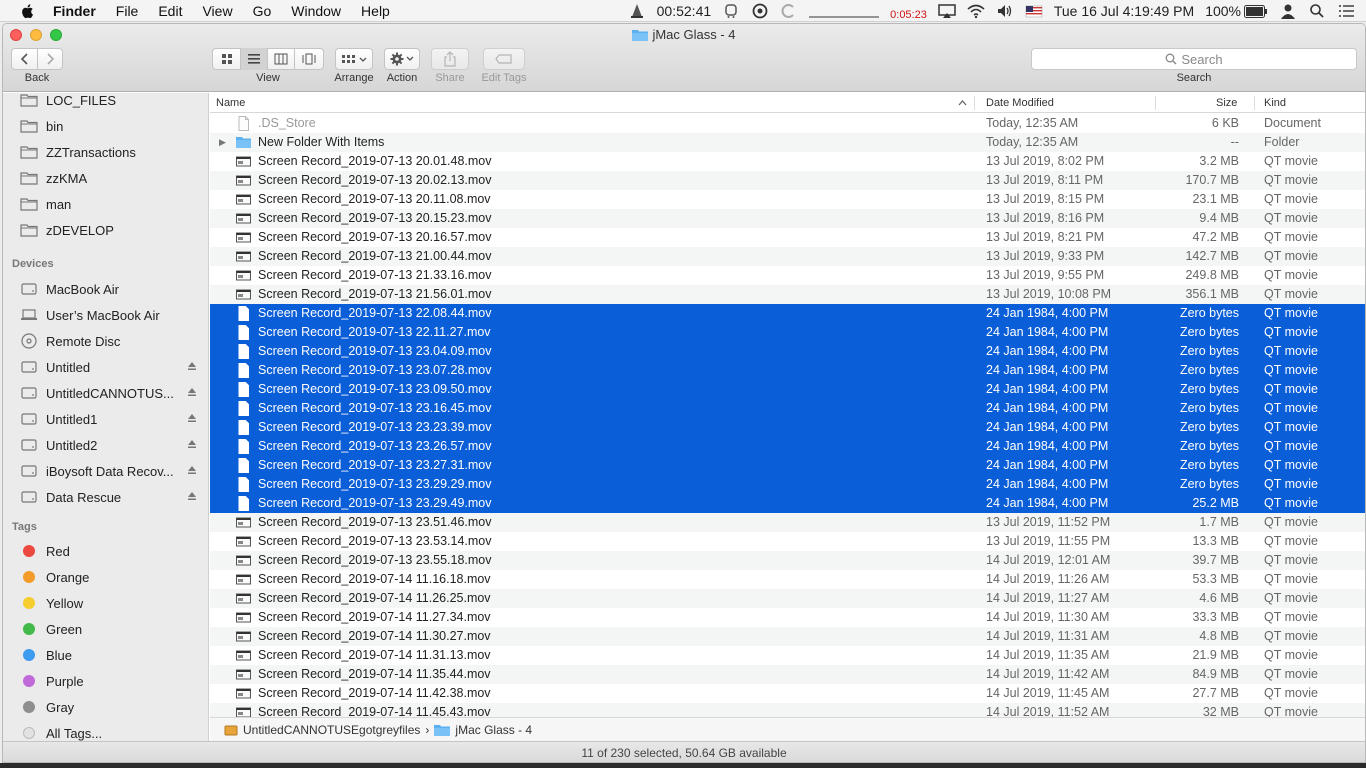 The width and height of the screenshot is (1366, 768). What do you see at coordinates (976, 11) in the screenshot?
I see `wifi-icon` at bounding box center [976, 11].